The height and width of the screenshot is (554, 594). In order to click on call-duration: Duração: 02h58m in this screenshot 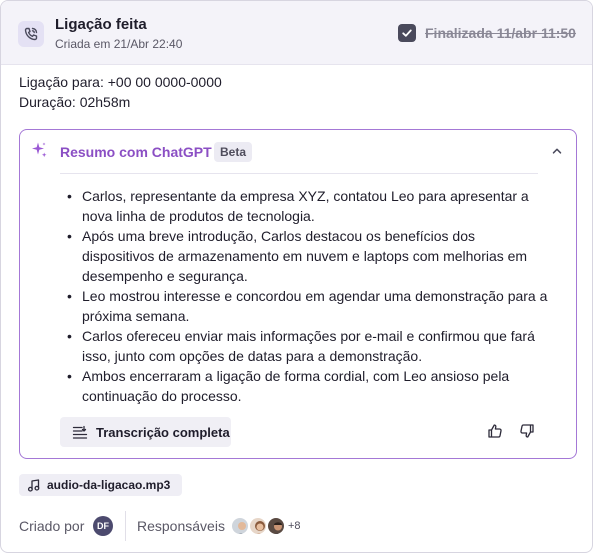, I will do `click(75, 102)`.